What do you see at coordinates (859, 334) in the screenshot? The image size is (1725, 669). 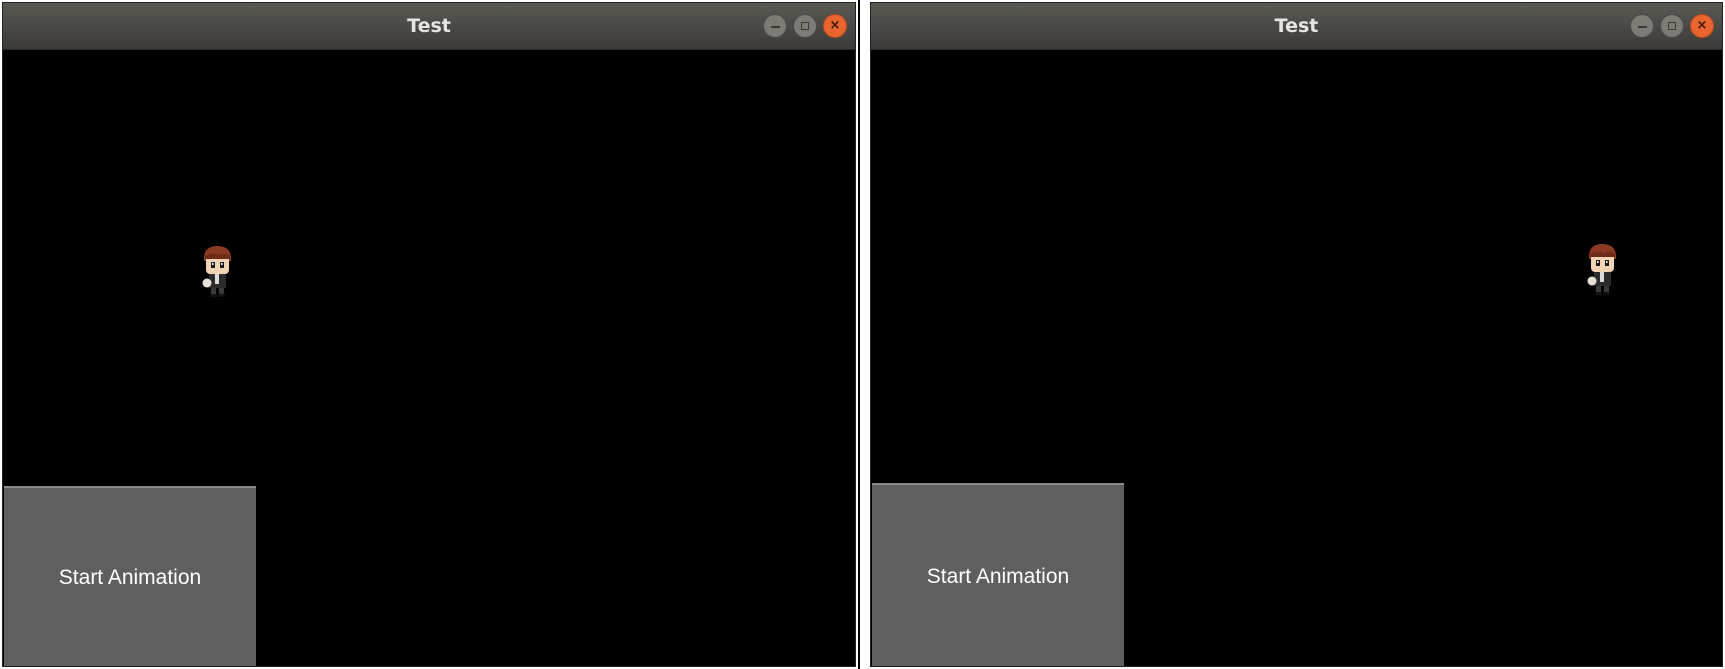 I see `image-divider` at bounding box center [859, 334].